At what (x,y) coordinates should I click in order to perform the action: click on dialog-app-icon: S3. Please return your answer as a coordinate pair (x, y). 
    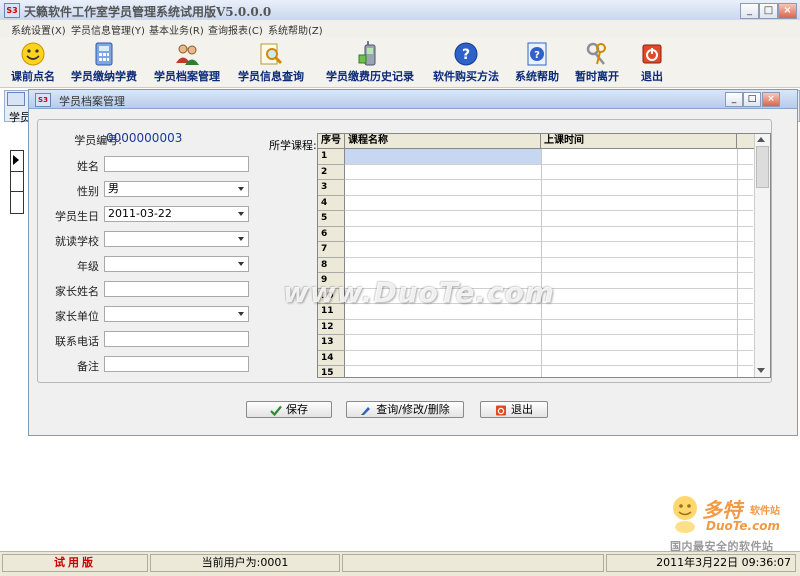
    Looking at the image, I should click on (43, 100).